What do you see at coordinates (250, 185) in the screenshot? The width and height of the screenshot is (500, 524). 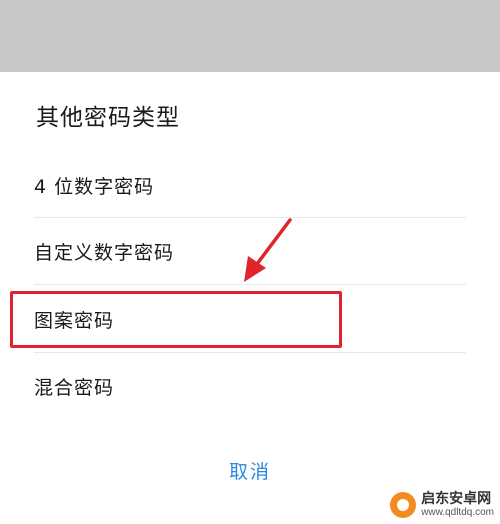 I see `option-4-digit-pin: 4 位数字密码` at bounding box center [250, 185].